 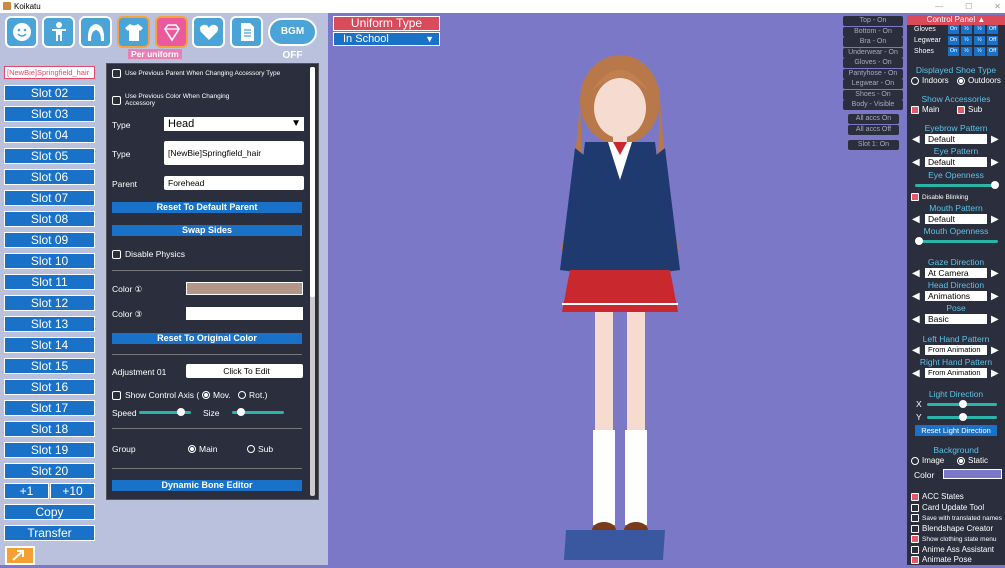 I want to click on gaze-select: At Camera, so click(x=956, y=273).